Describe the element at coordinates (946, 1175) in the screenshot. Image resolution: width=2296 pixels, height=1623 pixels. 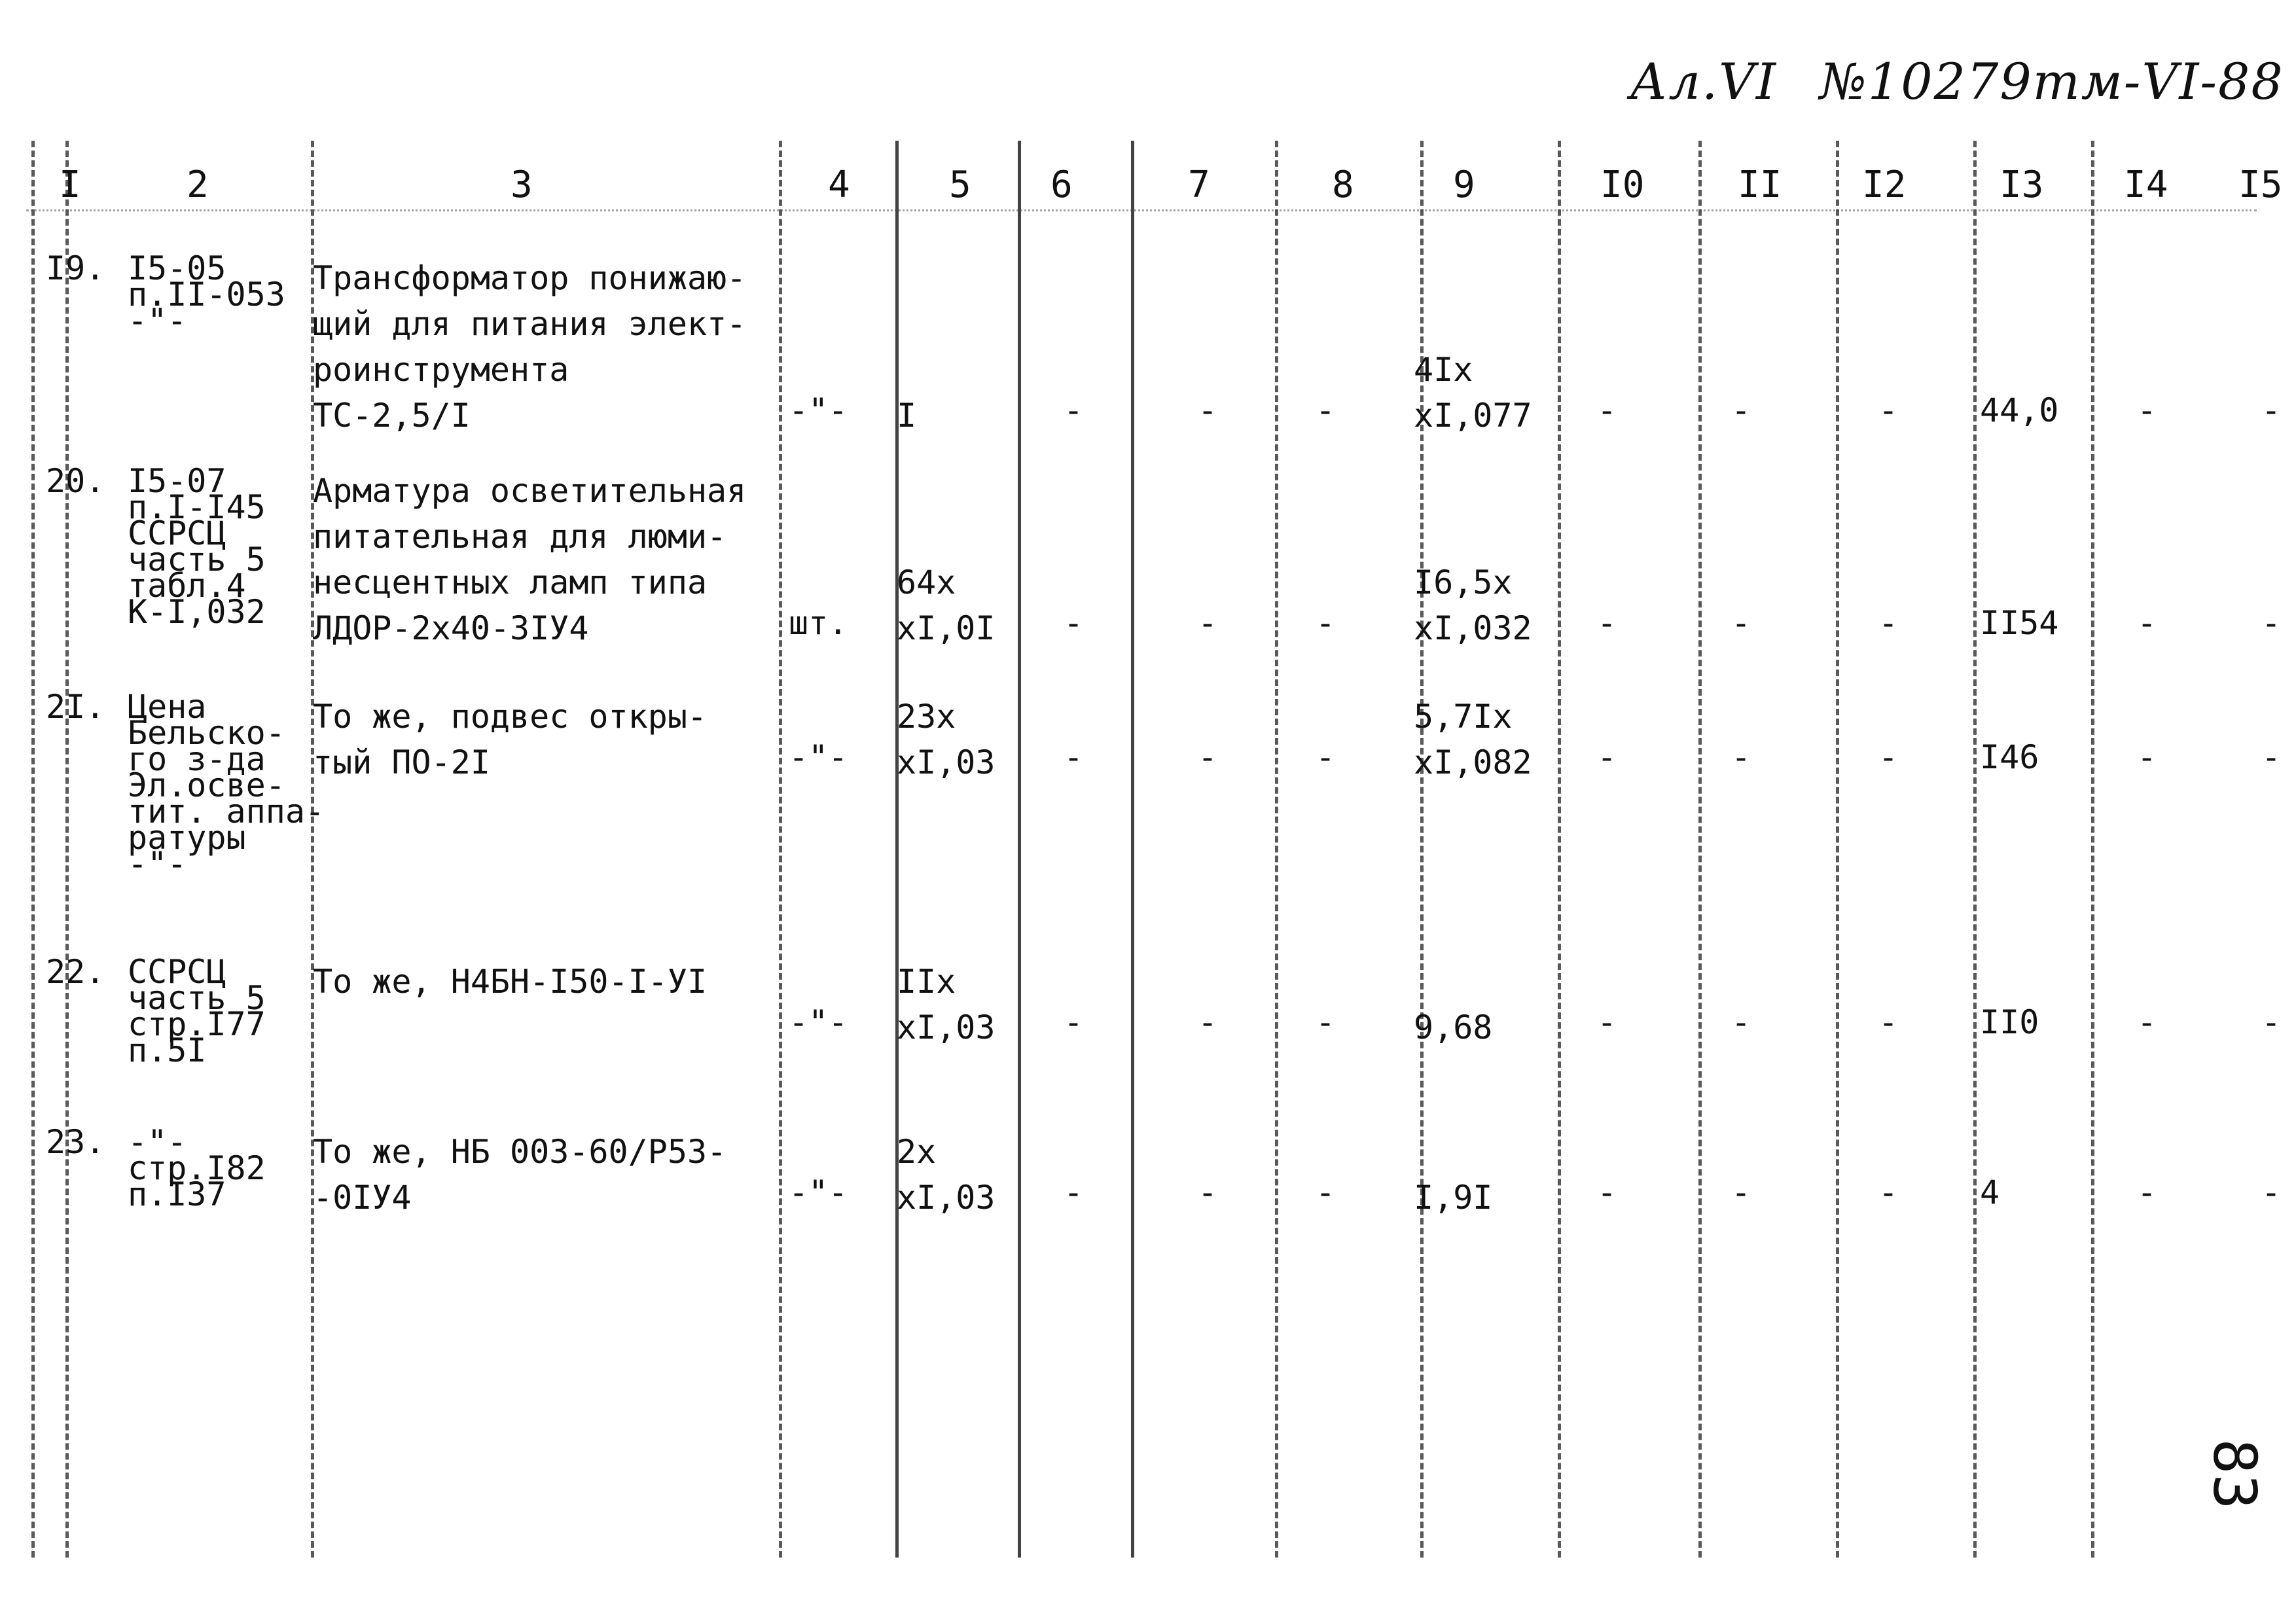
I see `cell-c5: 2x xI,03` at that location.